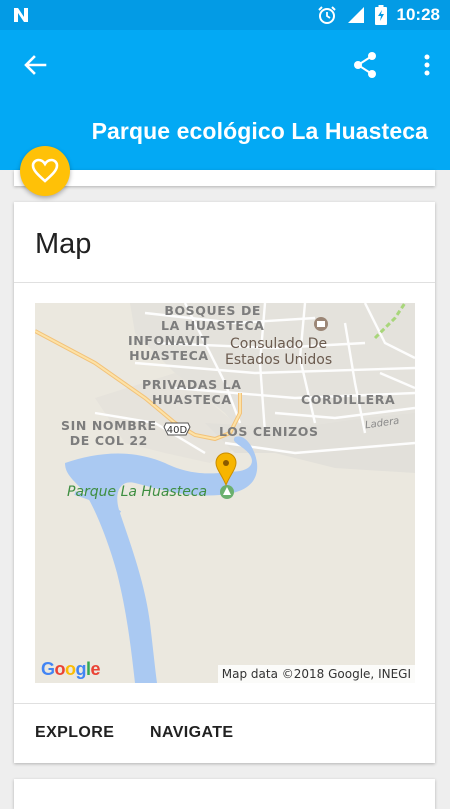 The width and height of the screenshot is (450, 809). Describe the element at coordinates (427, 65) in the screenshot. I see `more-vert-icon` at that location.